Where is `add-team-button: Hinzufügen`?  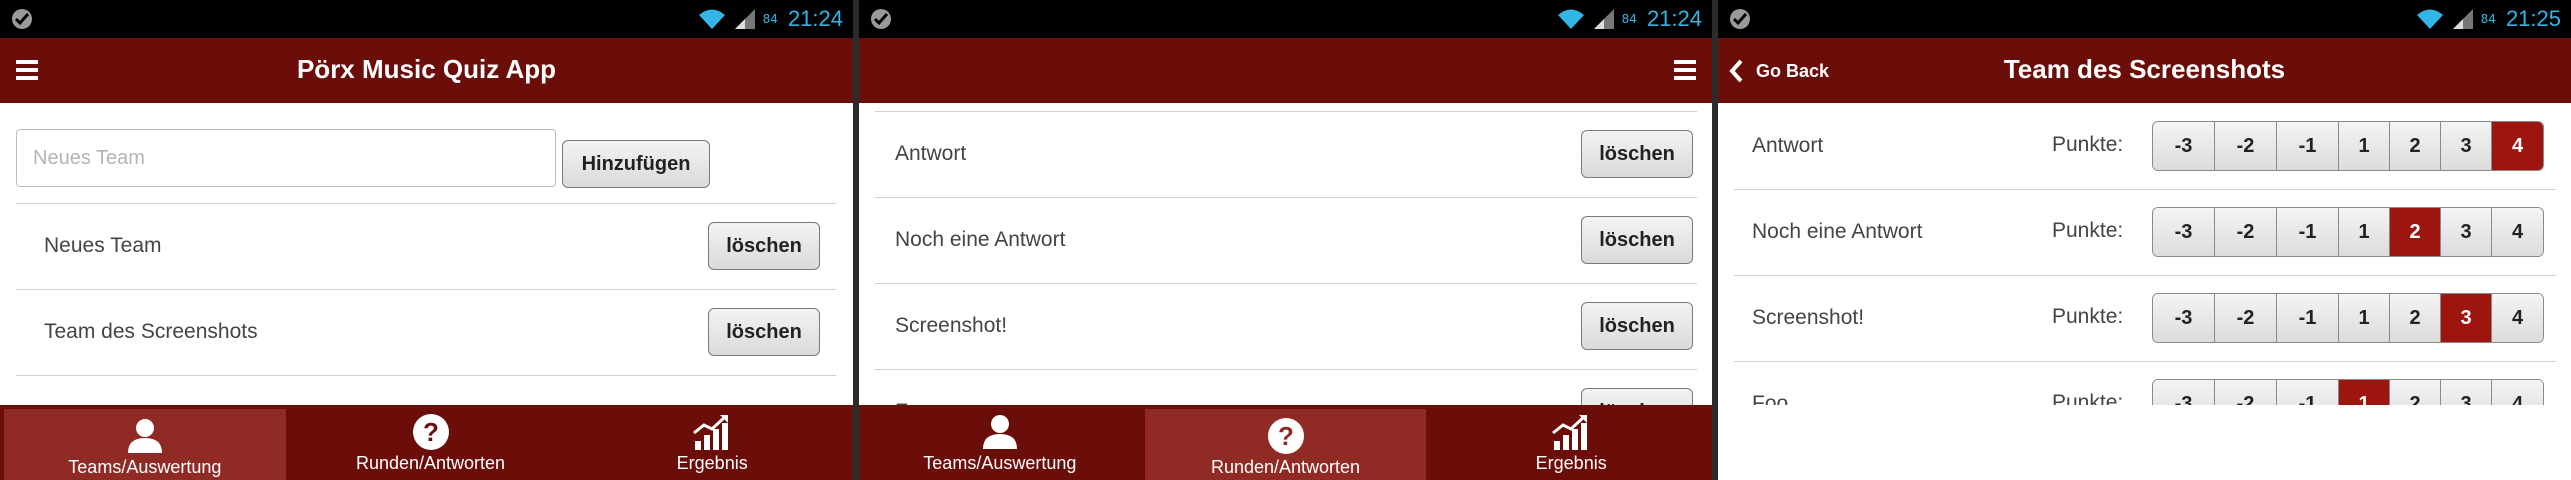
add-team-button: Hinzufügen is located at coordinates (636, 164).